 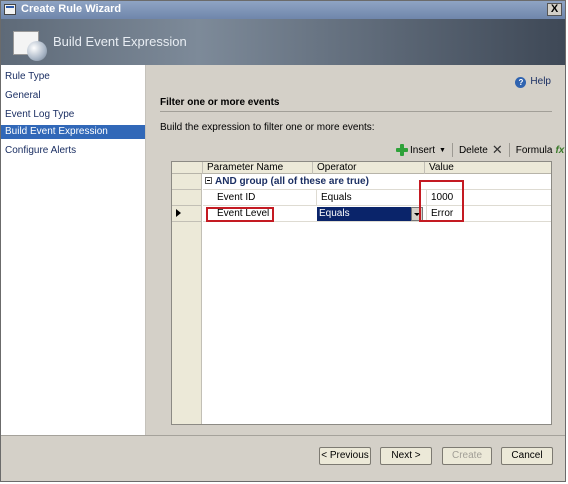 I want to click on insert-button: Insert ▼, so click(x=421, y=150).